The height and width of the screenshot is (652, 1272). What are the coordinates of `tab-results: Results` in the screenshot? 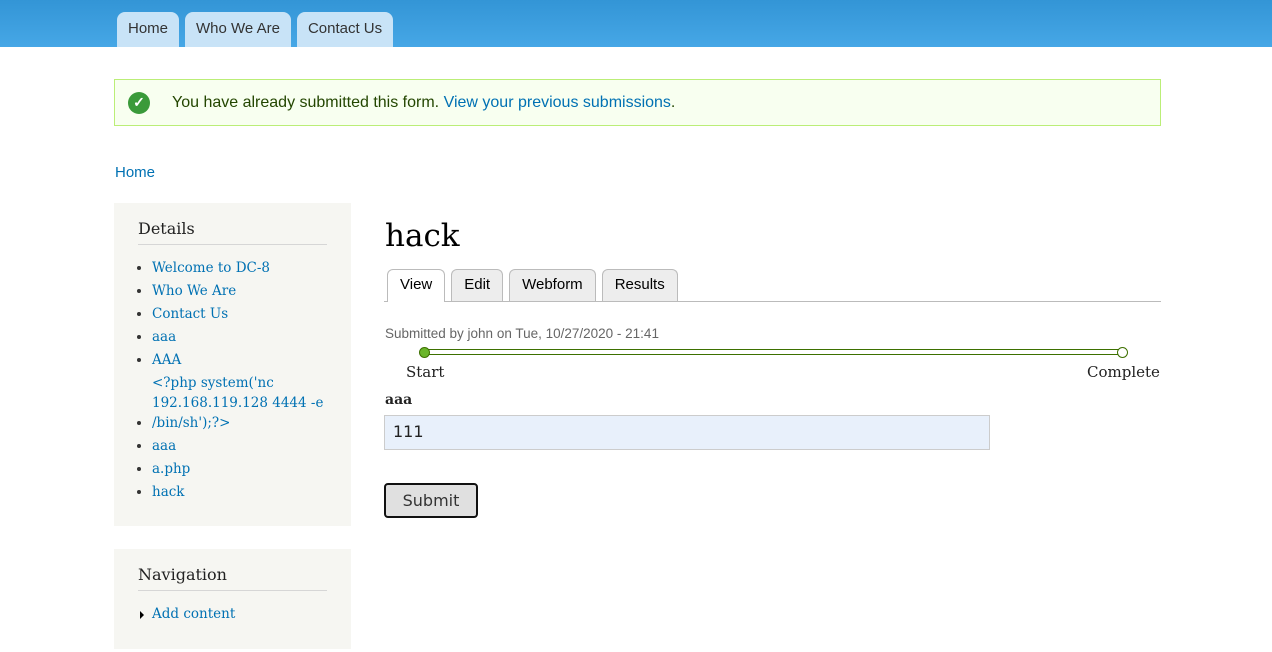 It's located at (639, 285).